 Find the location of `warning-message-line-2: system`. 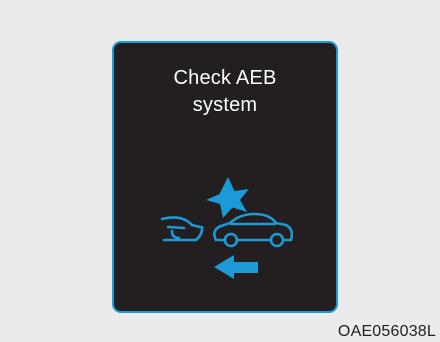

warning-message-line-2: system is located at coordinates (225, 105).